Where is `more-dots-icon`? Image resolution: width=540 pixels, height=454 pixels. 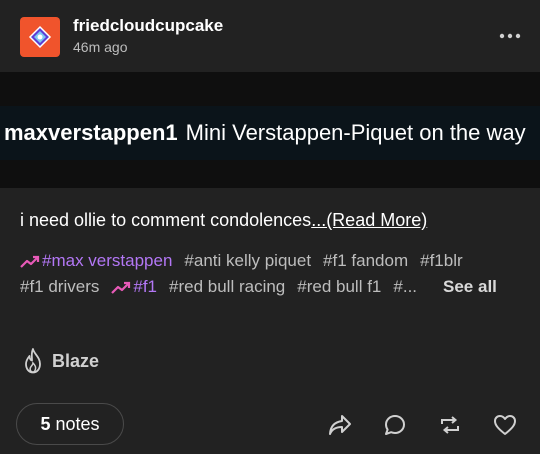 more-dots-icon is located at coordinates (510, 36).